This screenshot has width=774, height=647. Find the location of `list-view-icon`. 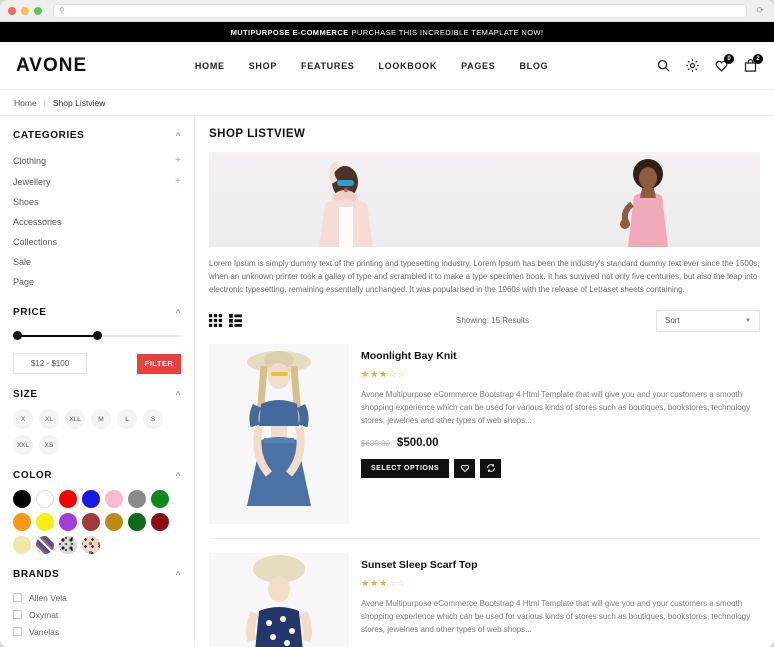

list-view-icon is located at coordinates (235, 321).